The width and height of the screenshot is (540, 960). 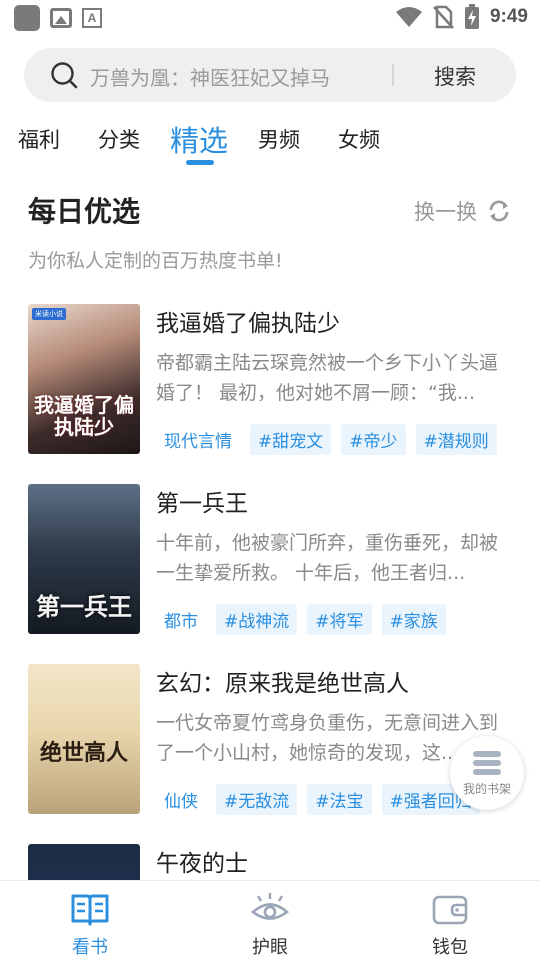 I want to click on book-category: 都市, so click(x=181, y=619).